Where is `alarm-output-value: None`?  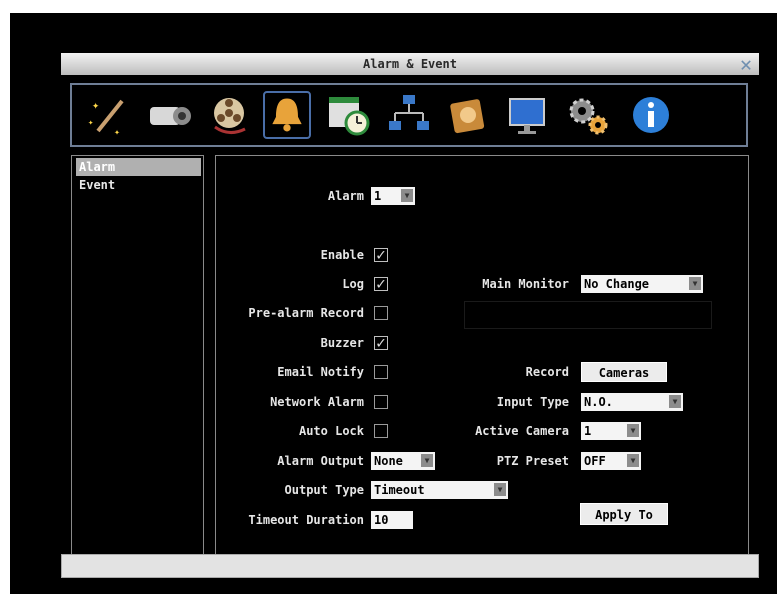 alarm-output-value: None is located at coordinates (388, 461).